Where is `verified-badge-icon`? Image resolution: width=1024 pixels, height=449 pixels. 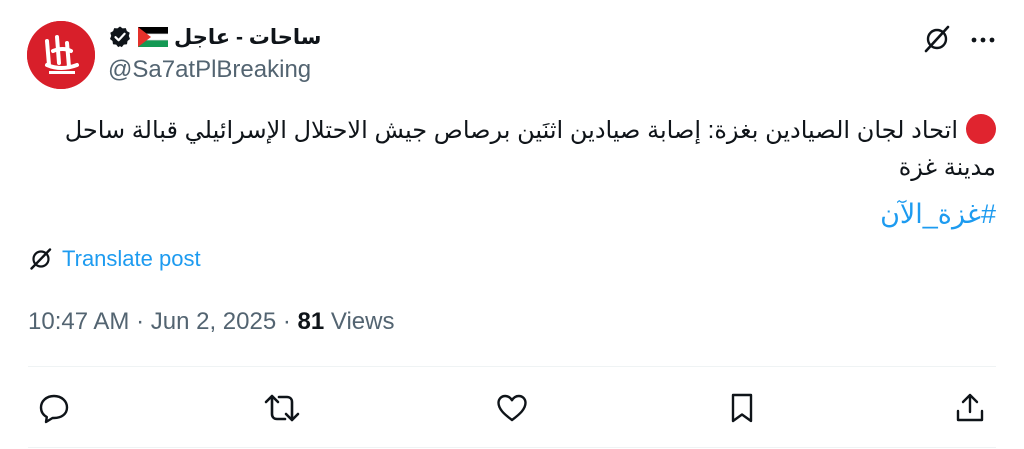
verified-badge-icon is located at coordinates (120, 37).